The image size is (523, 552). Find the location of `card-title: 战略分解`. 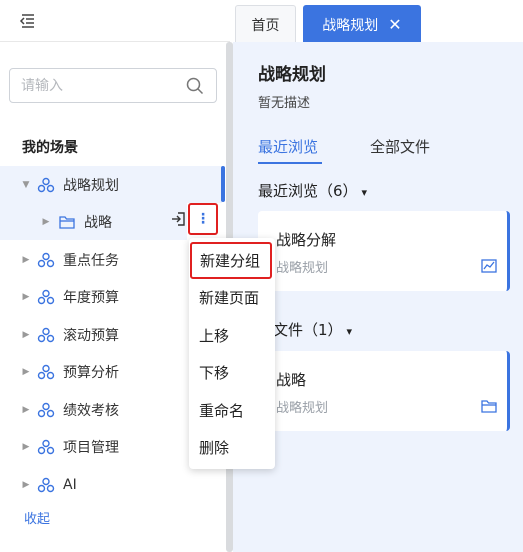

card-title: 战略分解 is located at coordinates (306, 240).